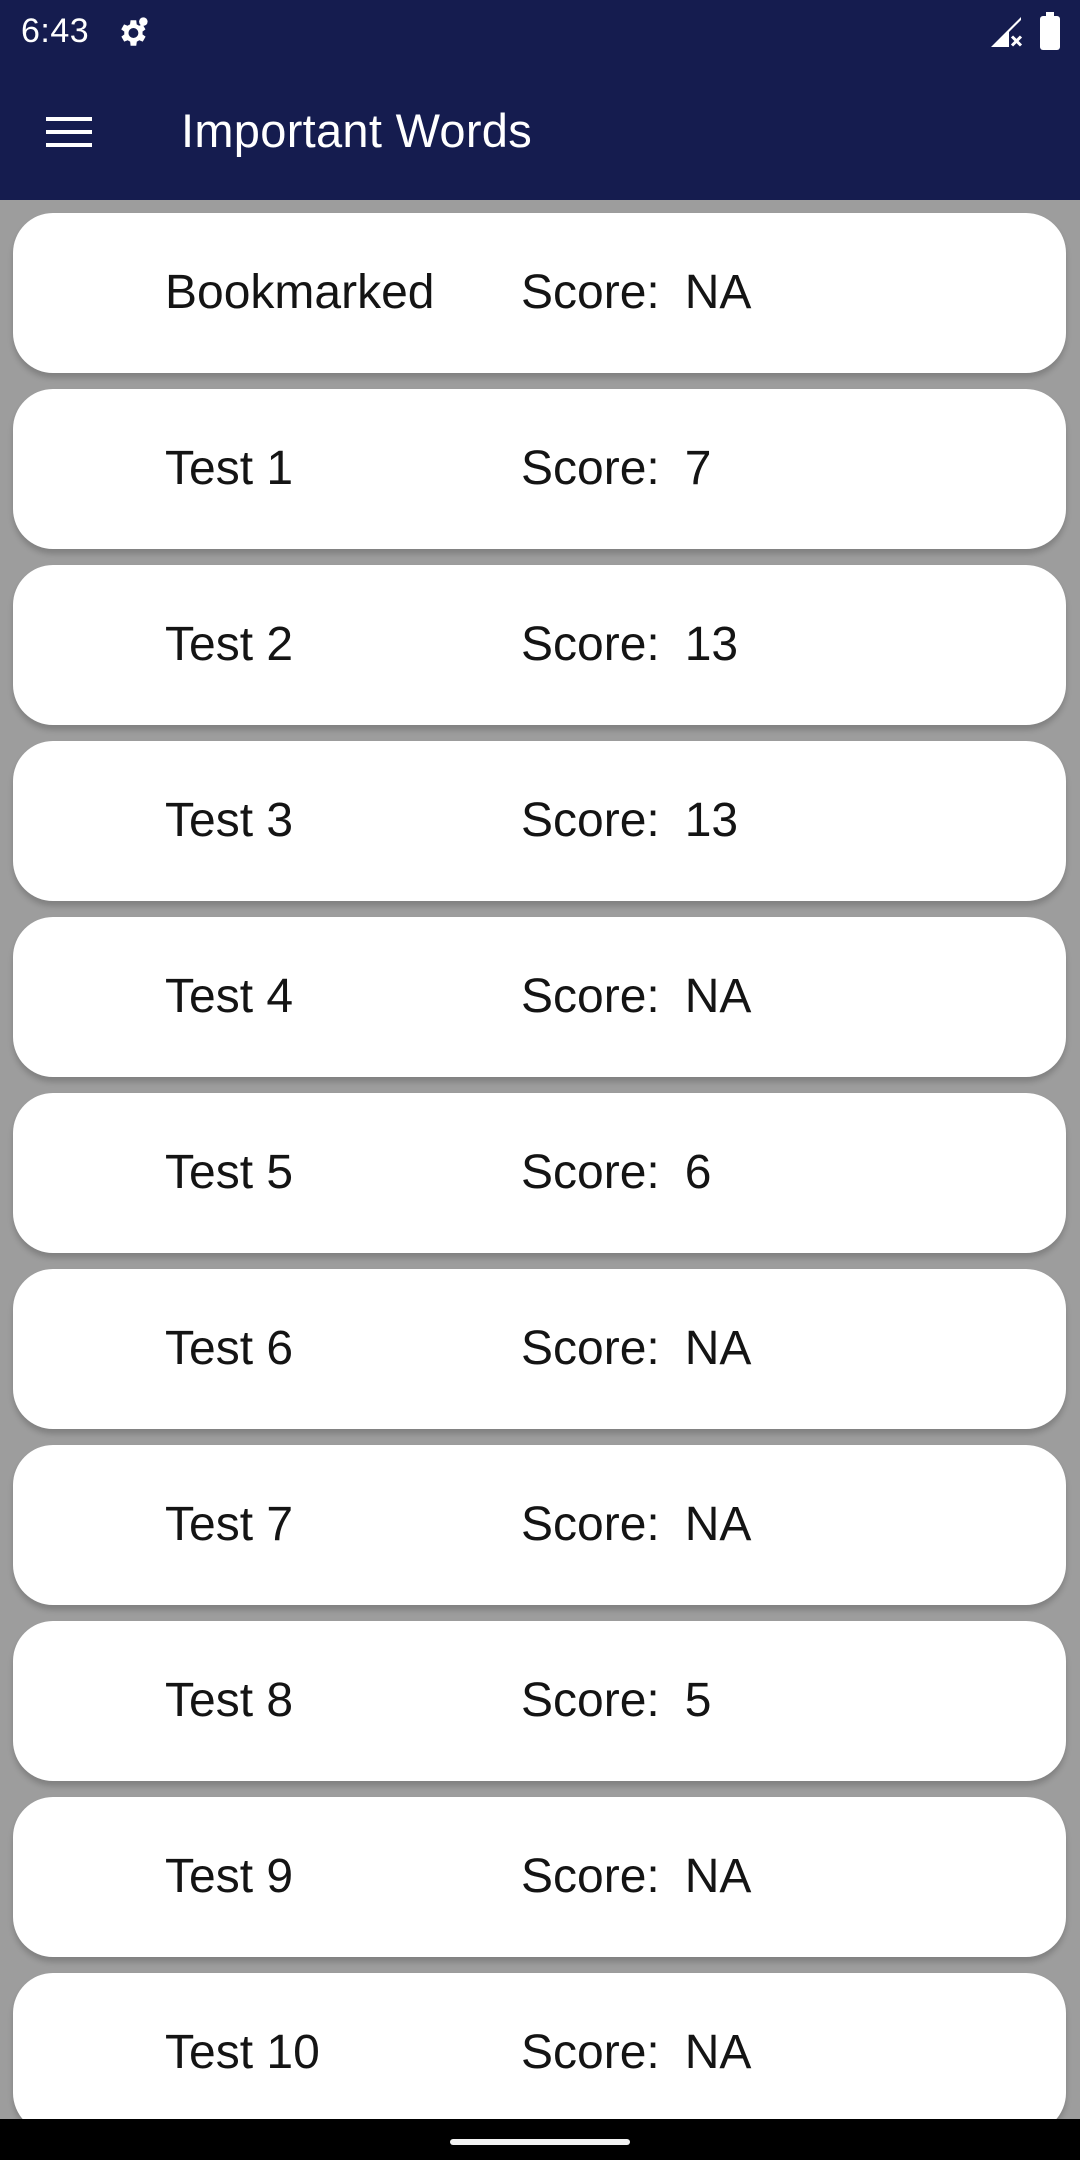  I want to click on test-name: Test 4, so click(229, 996).